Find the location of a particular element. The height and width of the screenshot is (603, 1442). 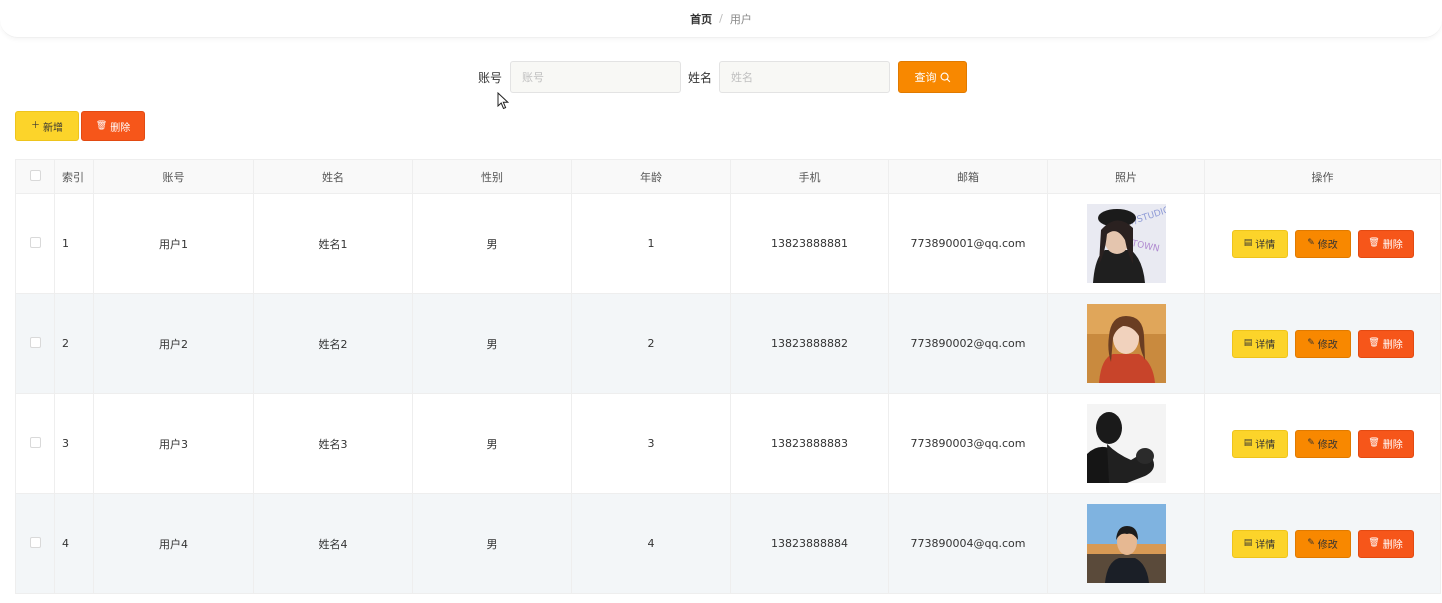

batch-delete-button: 🗑 删除 is located at coordinates (113, 126).